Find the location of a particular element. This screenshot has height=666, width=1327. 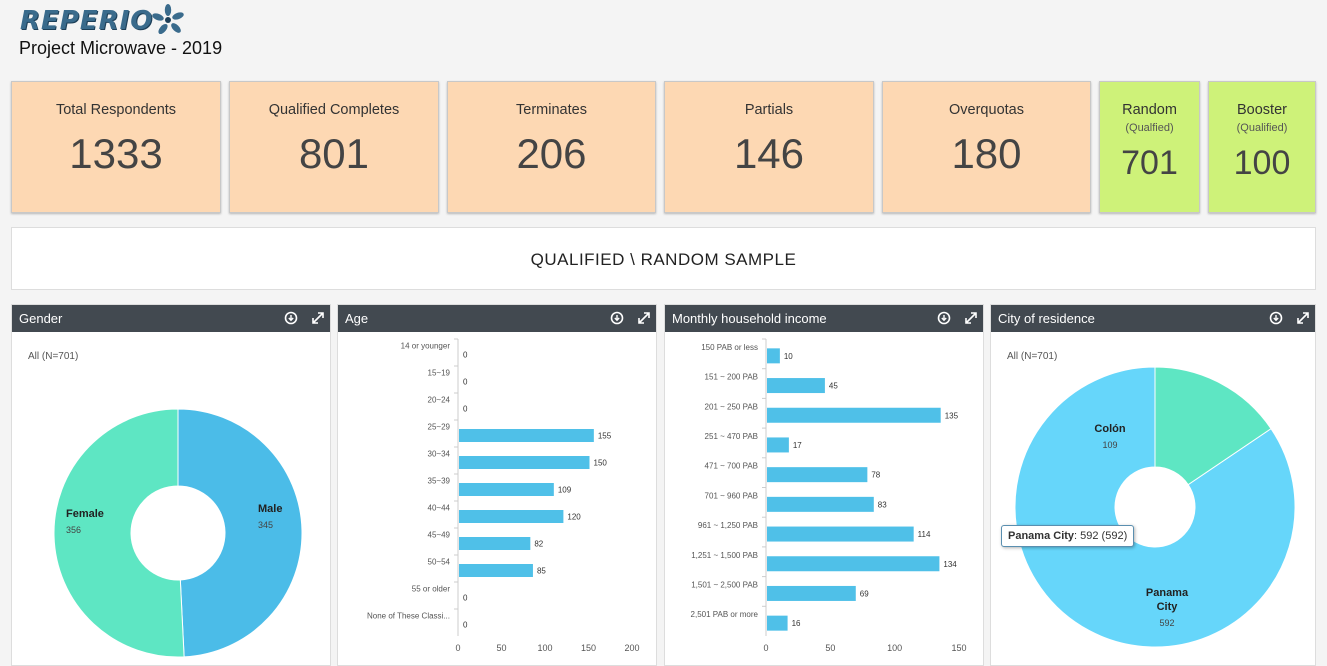

kpi-label: Partials is located at coordinates (769, 110).